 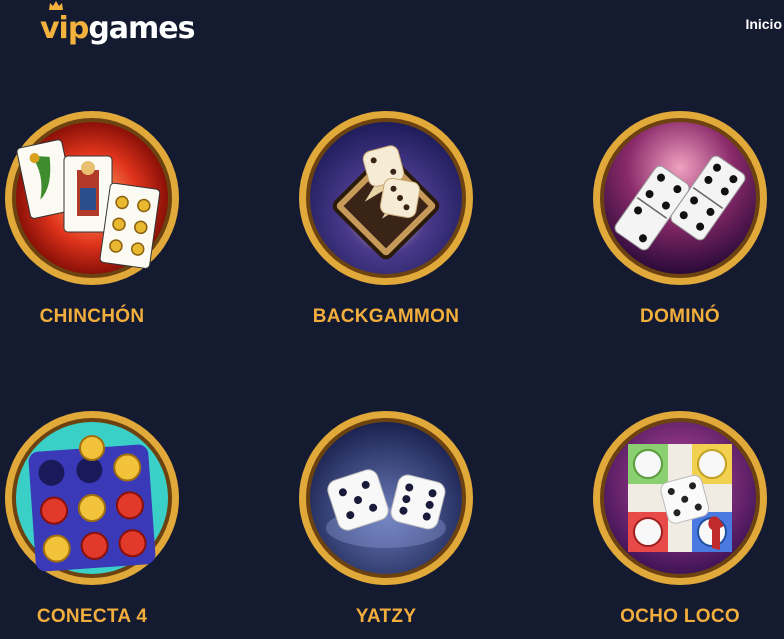 I want to click on game-title: DOMINÓ, so click(x=680, y=317).